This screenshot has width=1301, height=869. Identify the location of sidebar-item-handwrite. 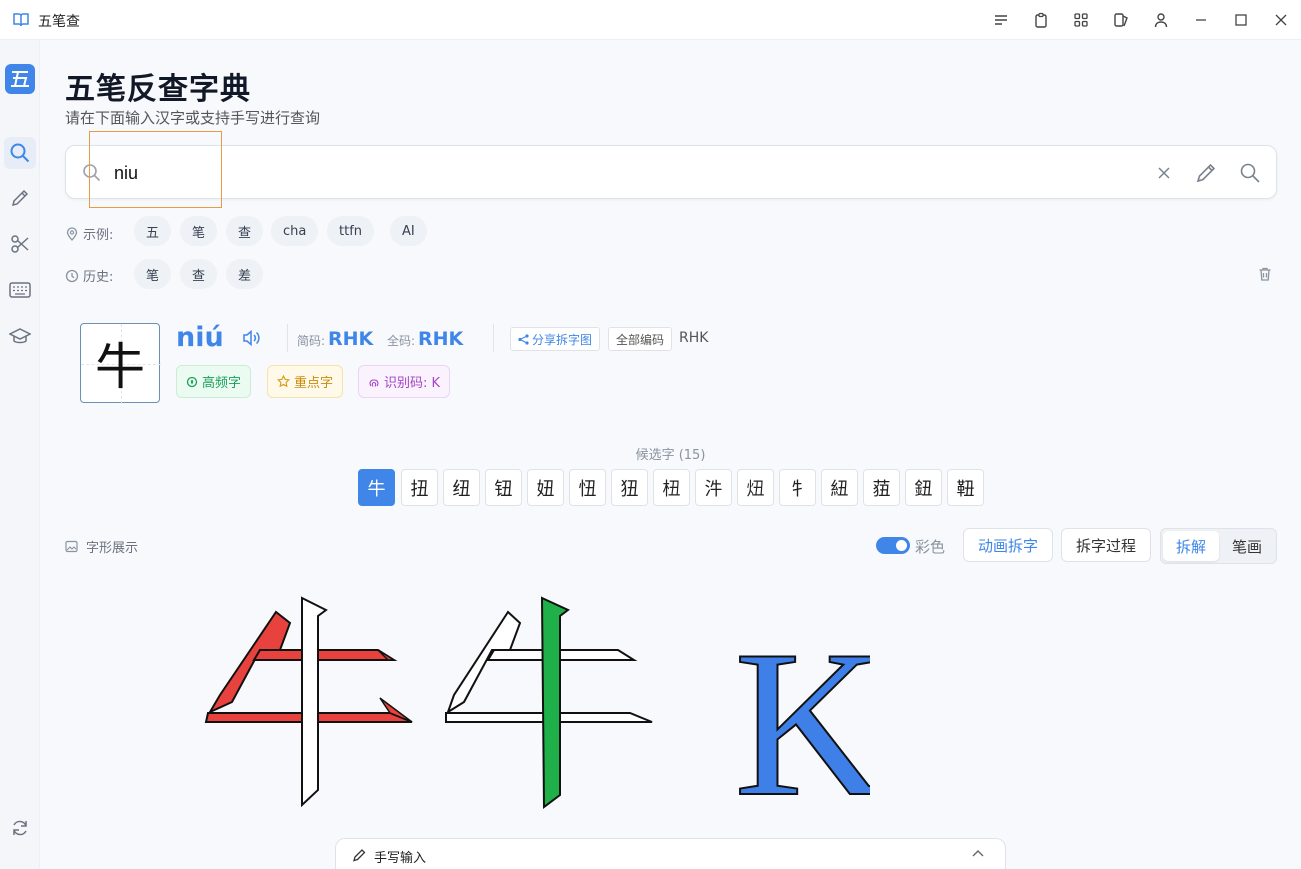
(20, 198).